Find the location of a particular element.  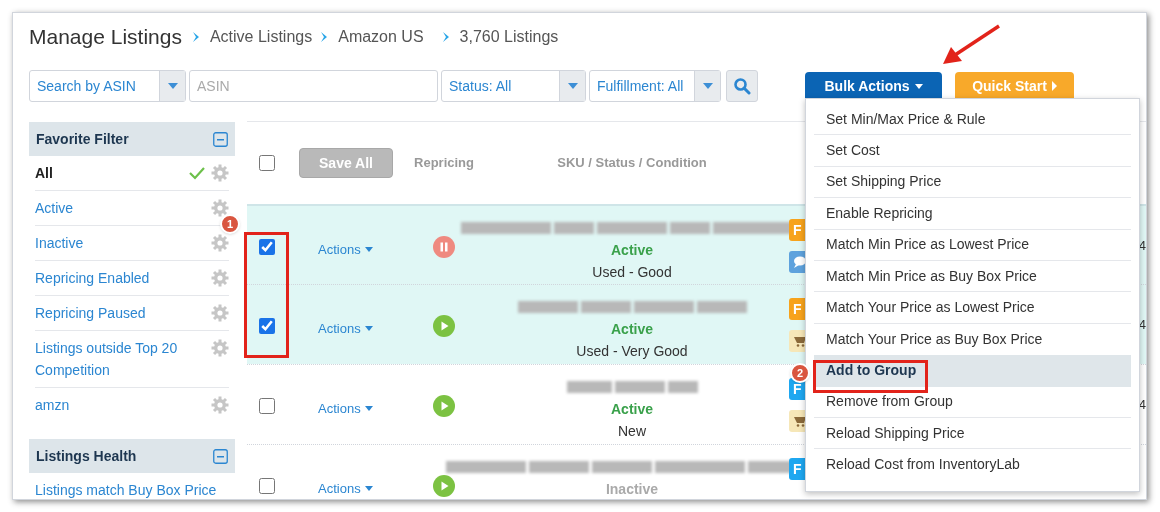

search-icon is located at coordinates (742, 86).